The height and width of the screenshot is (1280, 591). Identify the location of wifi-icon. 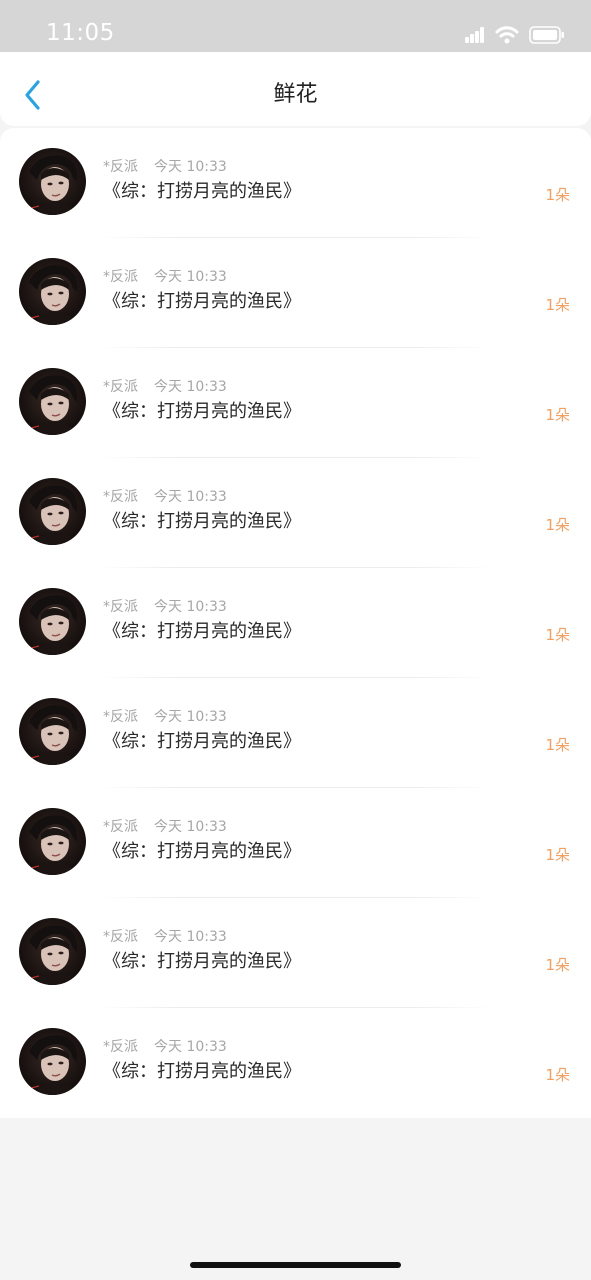
(507, 35).